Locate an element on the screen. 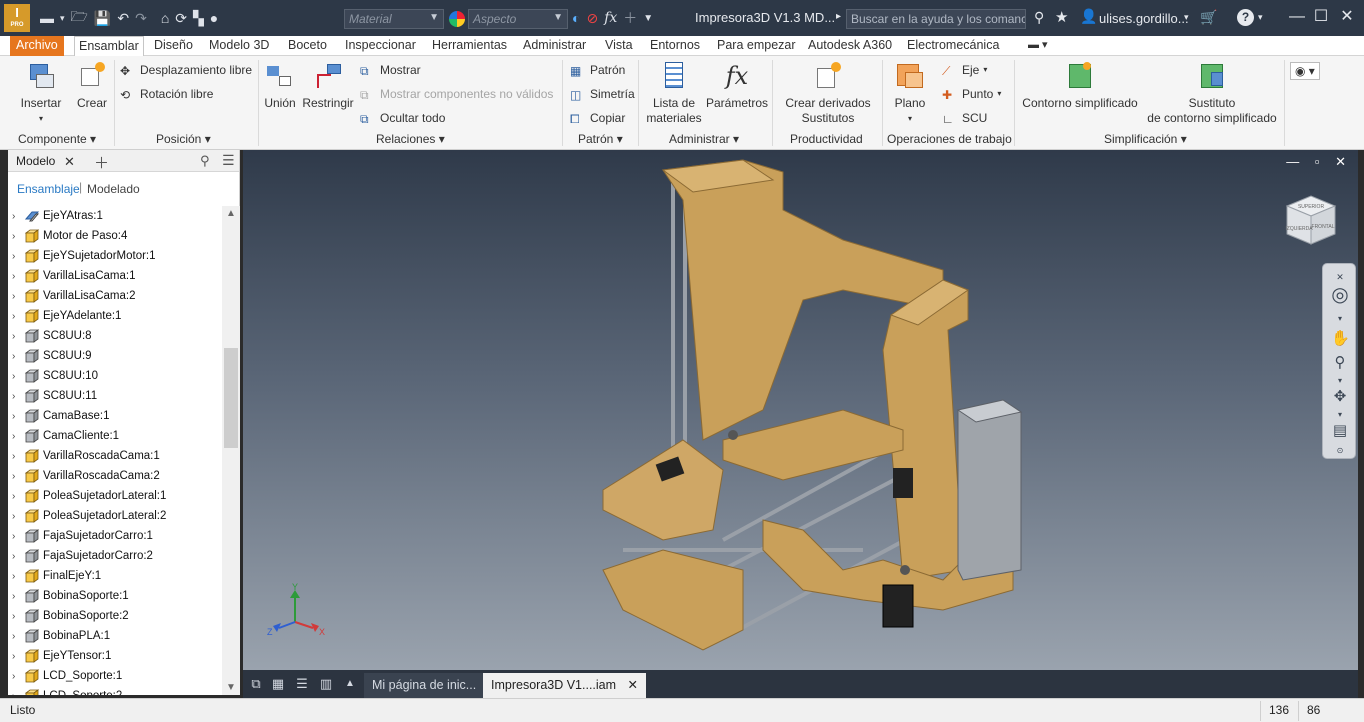 This screenshot has width=1364, height=722. tile-horizontal-icon: ☰ is located at coordinates (302, 684).